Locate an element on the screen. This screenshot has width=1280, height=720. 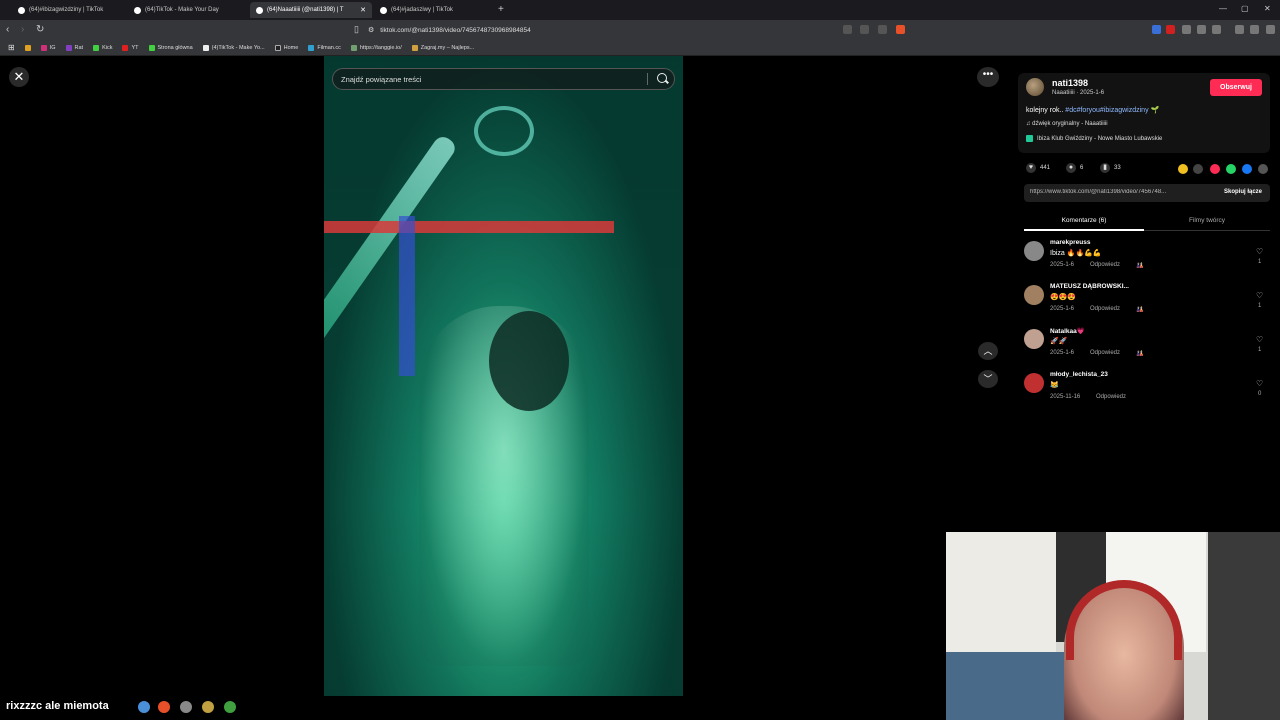
hashtags-link: #dc#foryou#ibizagwizdziny is located at coordinates (1106, 110).